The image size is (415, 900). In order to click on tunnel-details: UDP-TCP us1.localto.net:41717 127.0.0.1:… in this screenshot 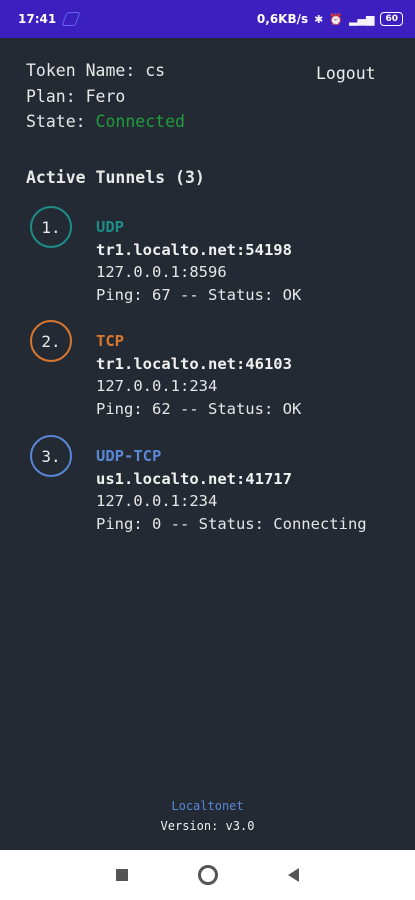, I will do `click(231, 490)`.